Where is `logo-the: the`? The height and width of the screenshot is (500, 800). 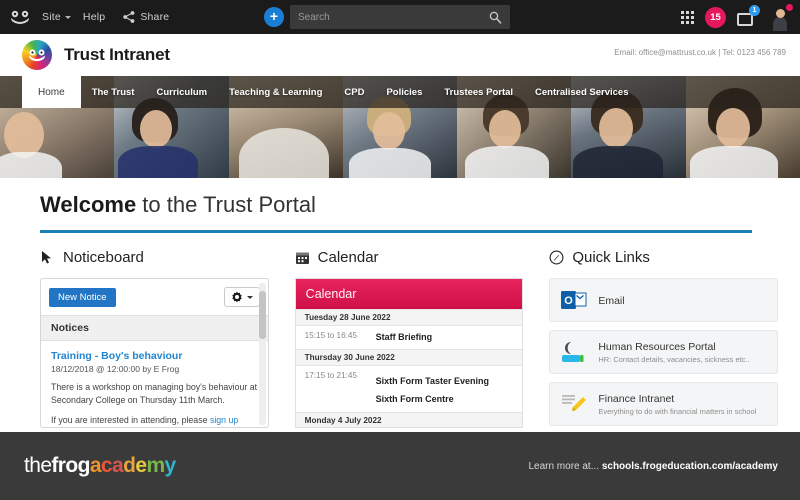 logo-the: the is located at coordinates (38, 465).